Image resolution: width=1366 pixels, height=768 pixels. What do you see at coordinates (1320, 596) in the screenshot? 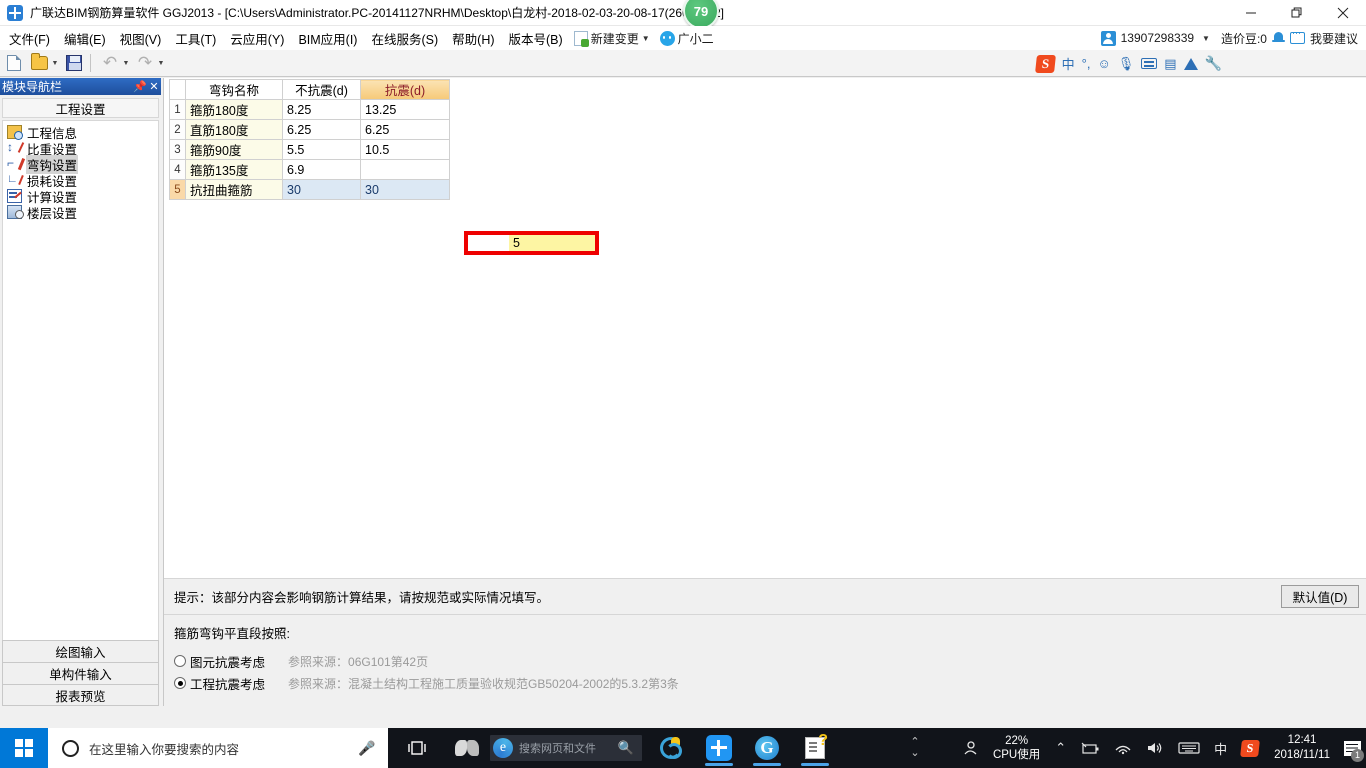
I see `default-value-button: 默认值(D)` at bounding box center [1320, 596].